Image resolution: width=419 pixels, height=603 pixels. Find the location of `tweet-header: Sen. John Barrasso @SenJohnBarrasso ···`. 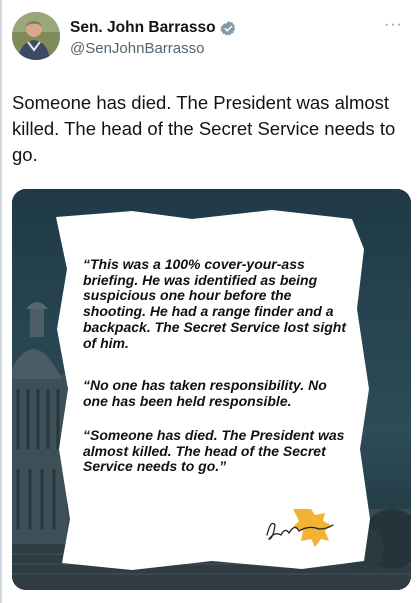

tweet-header: Sen. John Barrasso @SenJohnBarrasso ··· is located at coordinates (210, 38).